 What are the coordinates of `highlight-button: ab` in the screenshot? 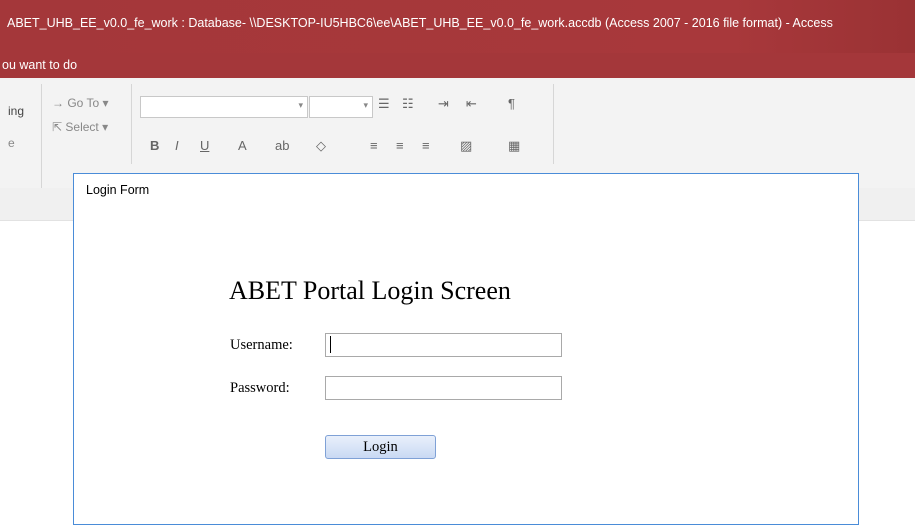 It's located at (282, 145).